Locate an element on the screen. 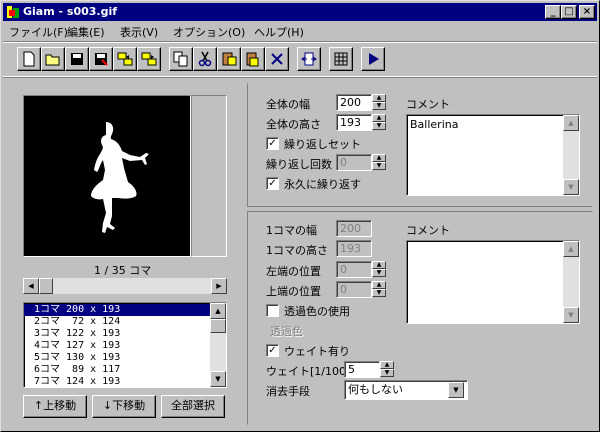 The image size is (600, 432). save-as-button is located at coordinates (101, 59).